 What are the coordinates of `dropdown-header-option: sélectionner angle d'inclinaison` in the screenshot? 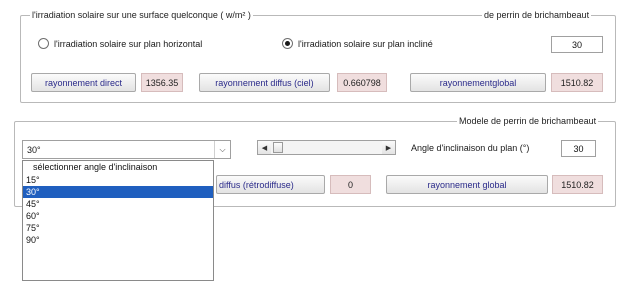 It's located at (118, 167).